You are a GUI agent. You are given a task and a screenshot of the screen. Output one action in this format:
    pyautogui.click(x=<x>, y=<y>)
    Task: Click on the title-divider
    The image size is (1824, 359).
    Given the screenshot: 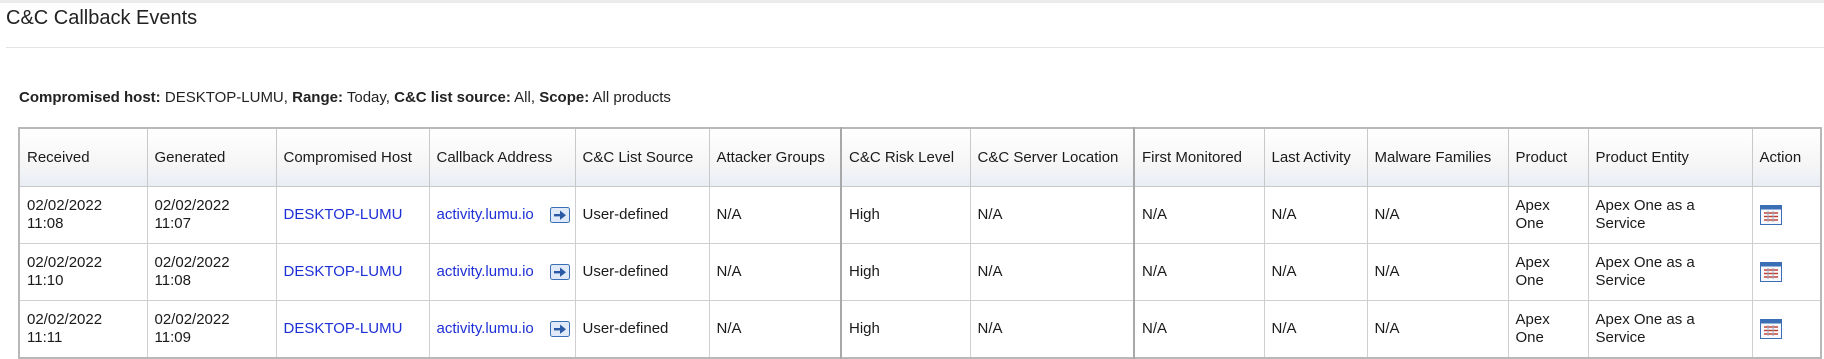 What is the action you would take?
    pyautogui.click(x=915, y=47)
    